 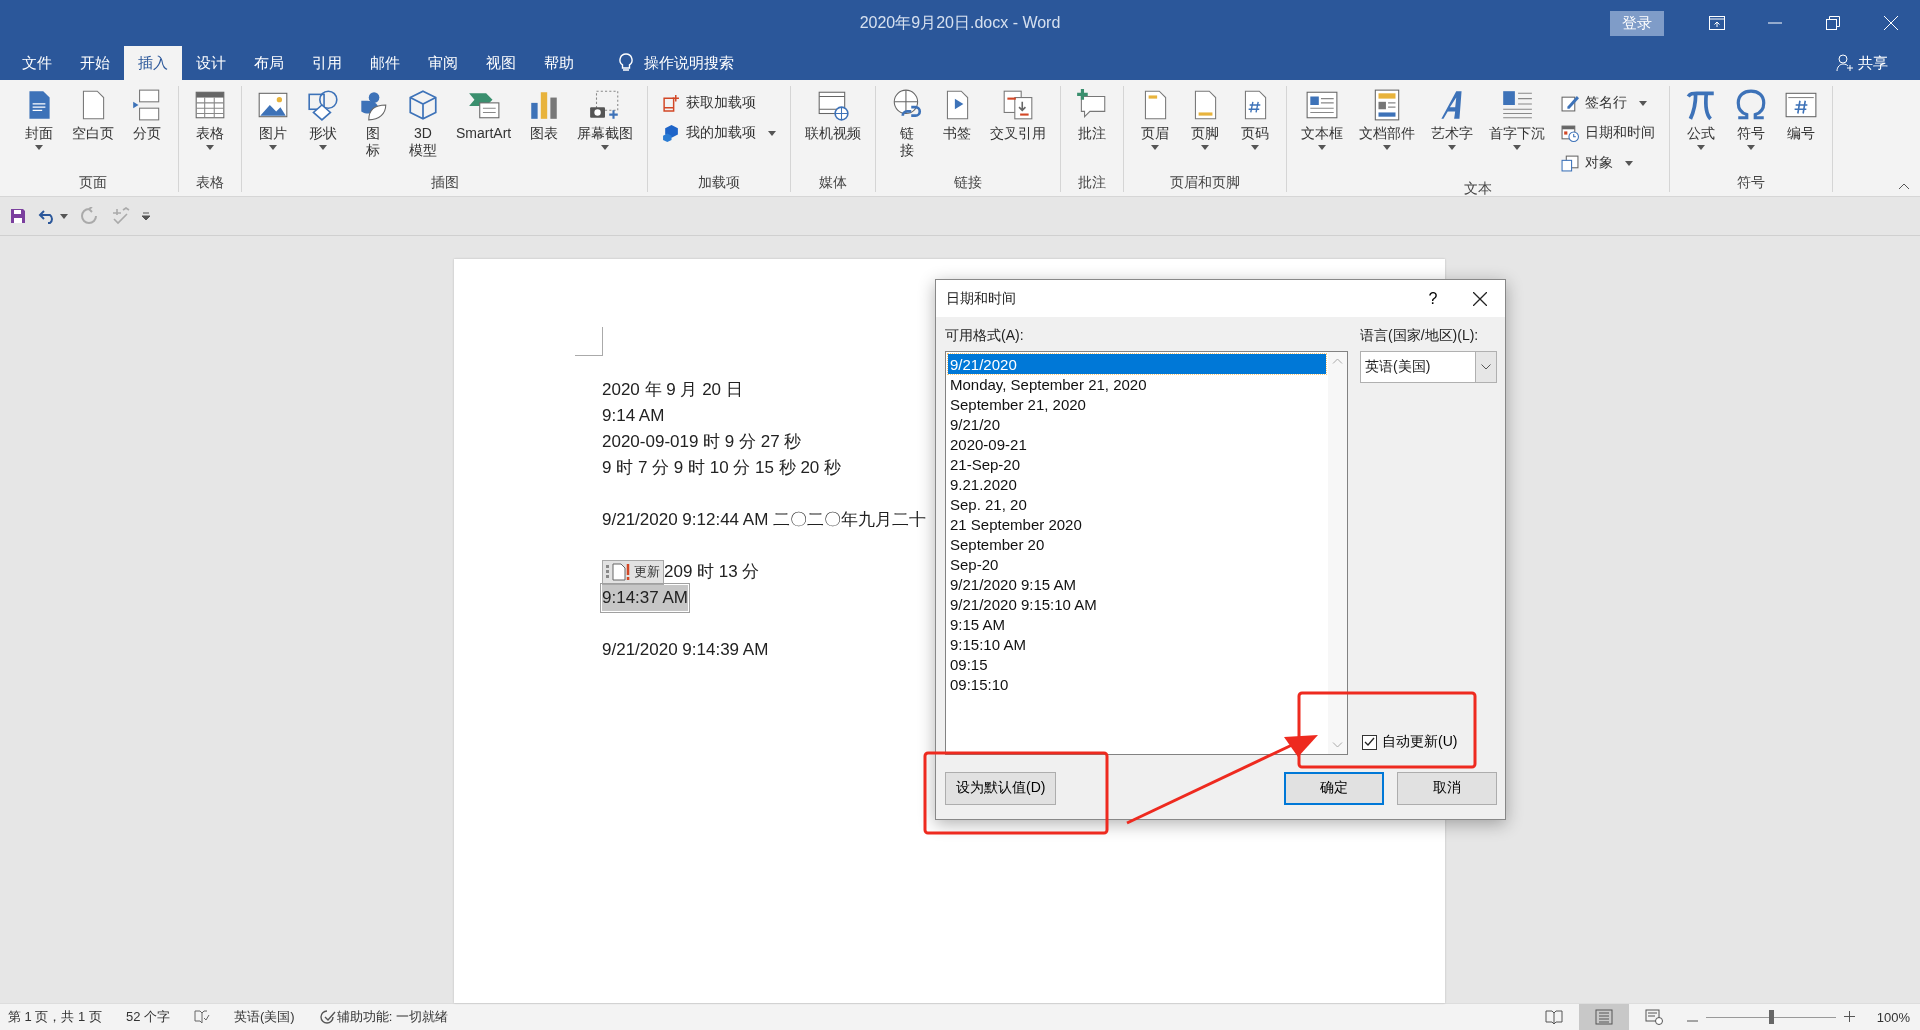 I want to click on language-indicator: 英语(美国), so click(x=264, y=1017).